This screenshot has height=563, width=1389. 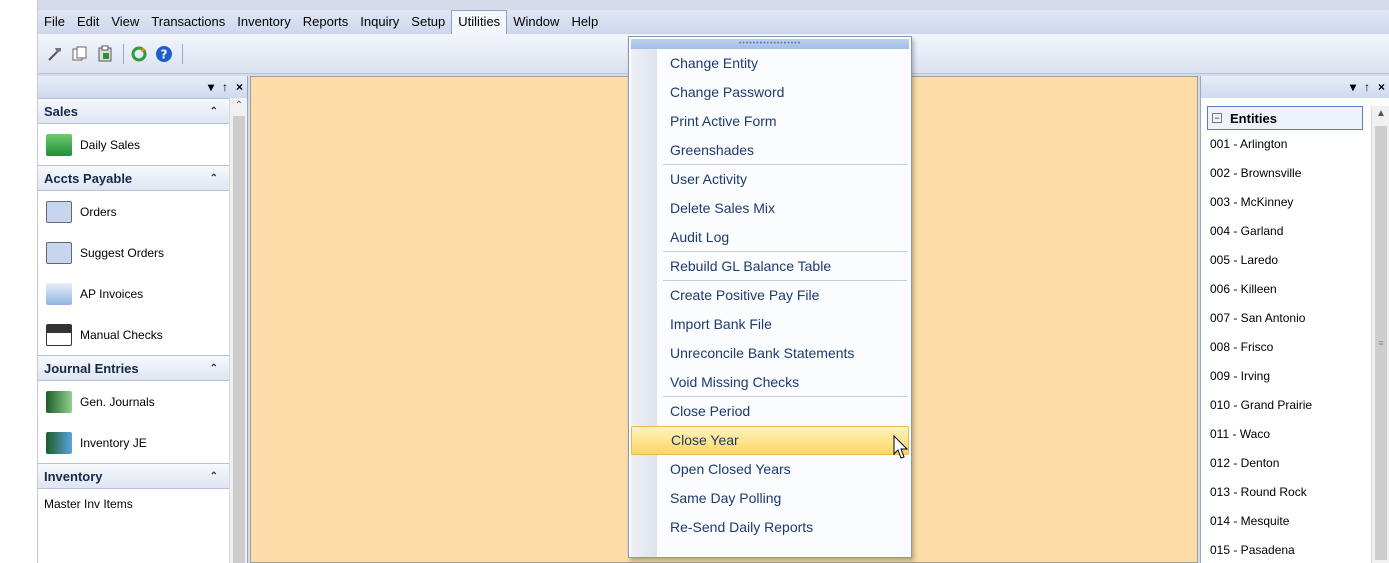 I want to click on menu-setup: Setup, so click(x=428, y=22).